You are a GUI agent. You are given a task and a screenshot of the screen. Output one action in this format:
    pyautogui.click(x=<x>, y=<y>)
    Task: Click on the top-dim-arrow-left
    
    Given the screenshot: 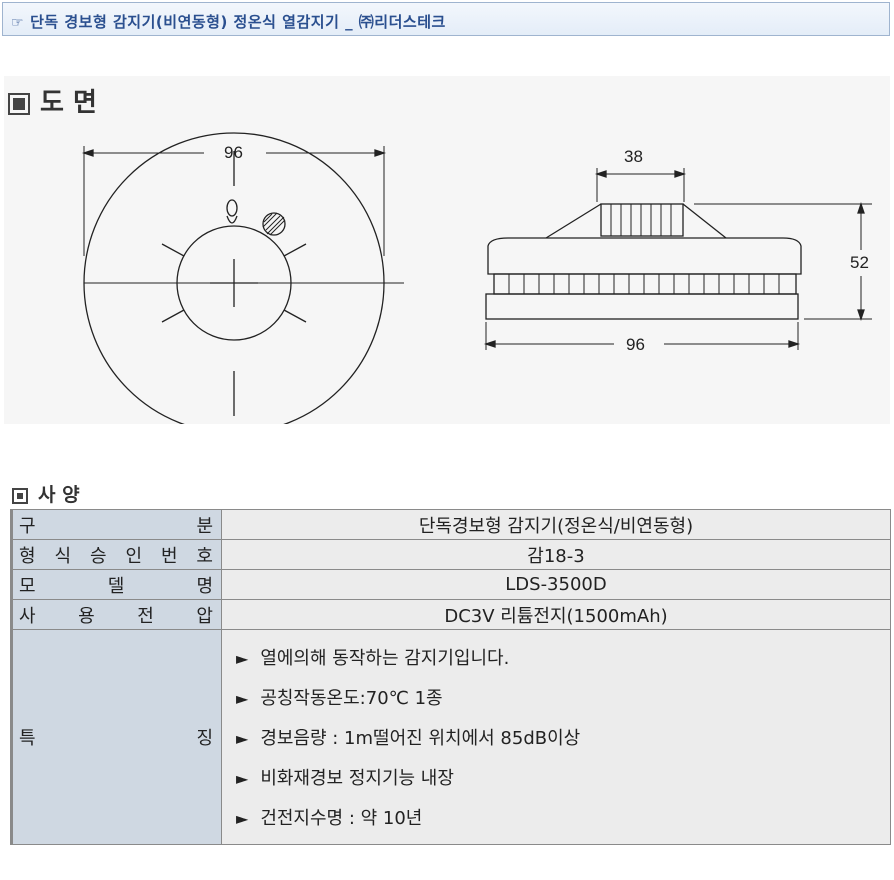 What is the action you would take?
    pyautogui.click(x=87, y=153)
    